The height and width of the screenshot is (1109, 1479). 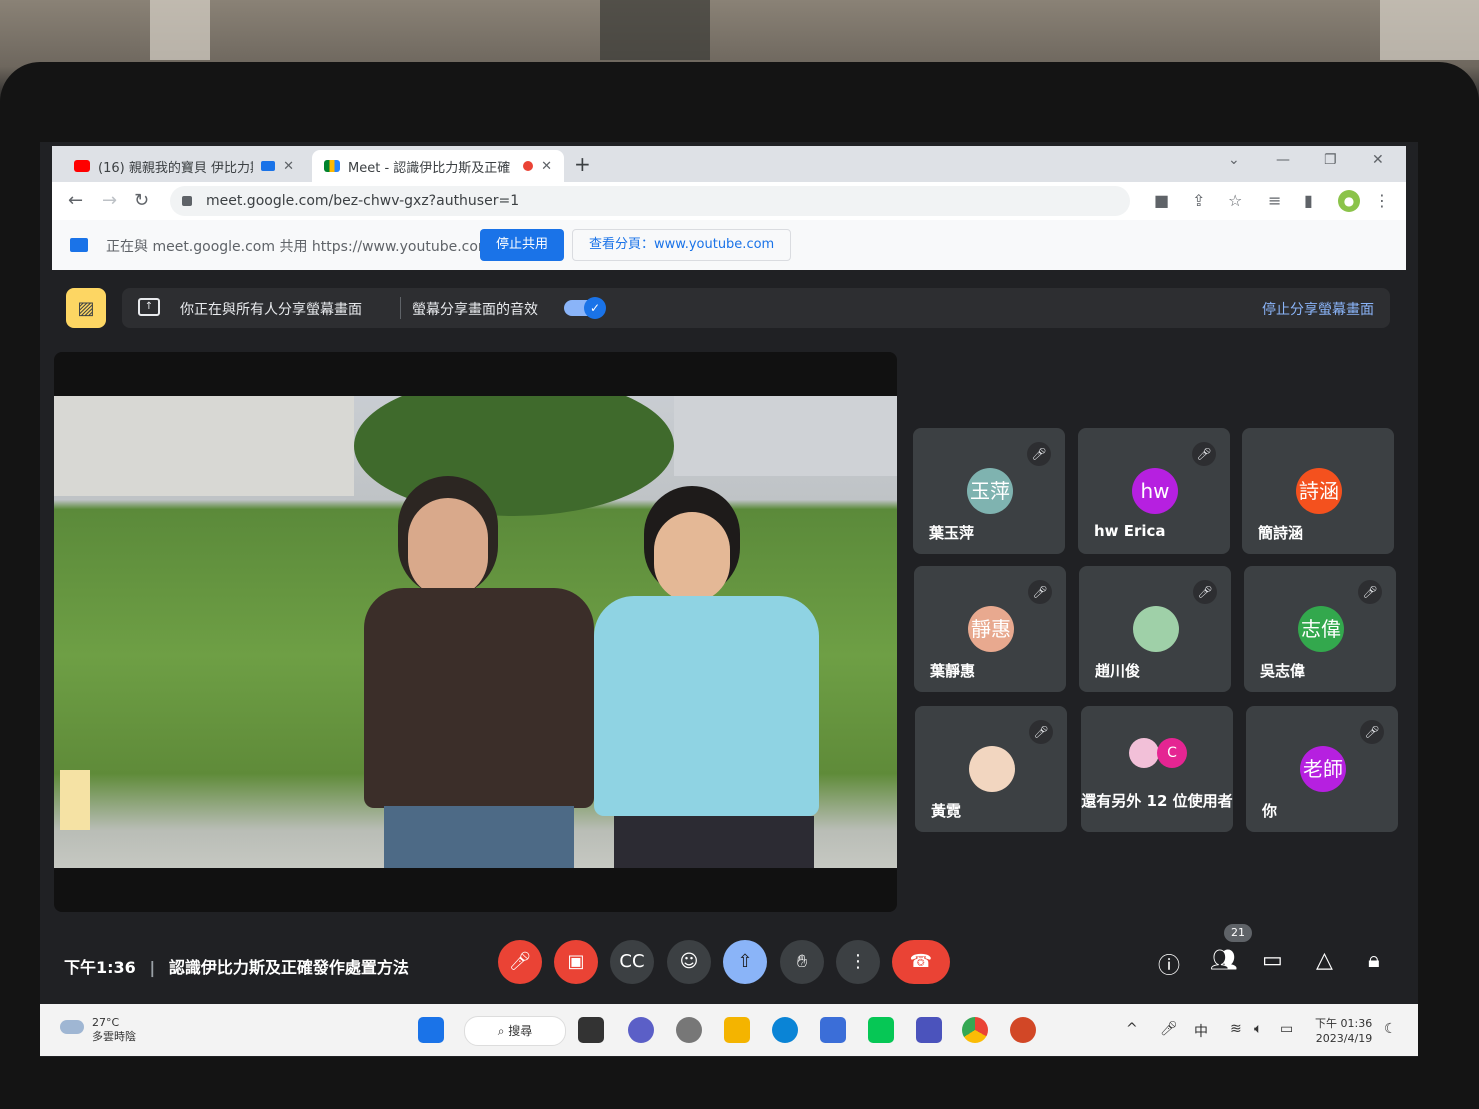 I want to click on participant-tile: 詩涵 簡詩涵, so click(x=1318, y=491).